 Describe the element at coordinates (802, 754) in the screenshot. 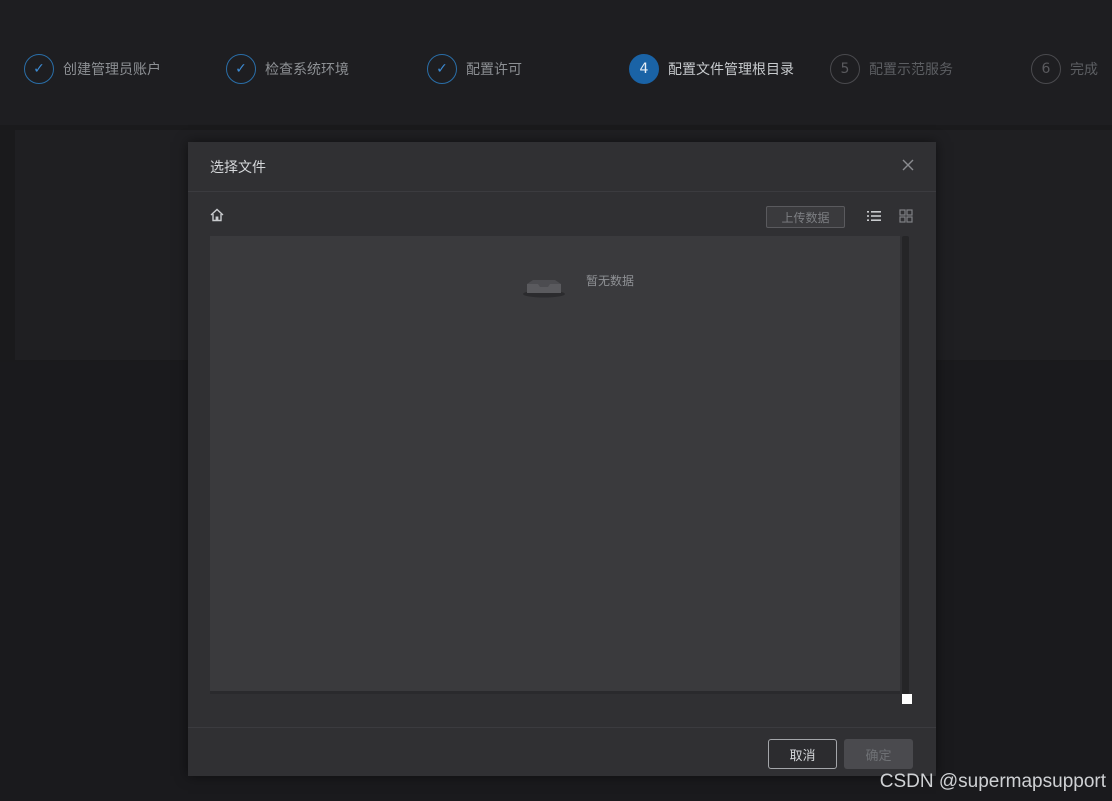

I see `cancel-button: 取消` at that location.